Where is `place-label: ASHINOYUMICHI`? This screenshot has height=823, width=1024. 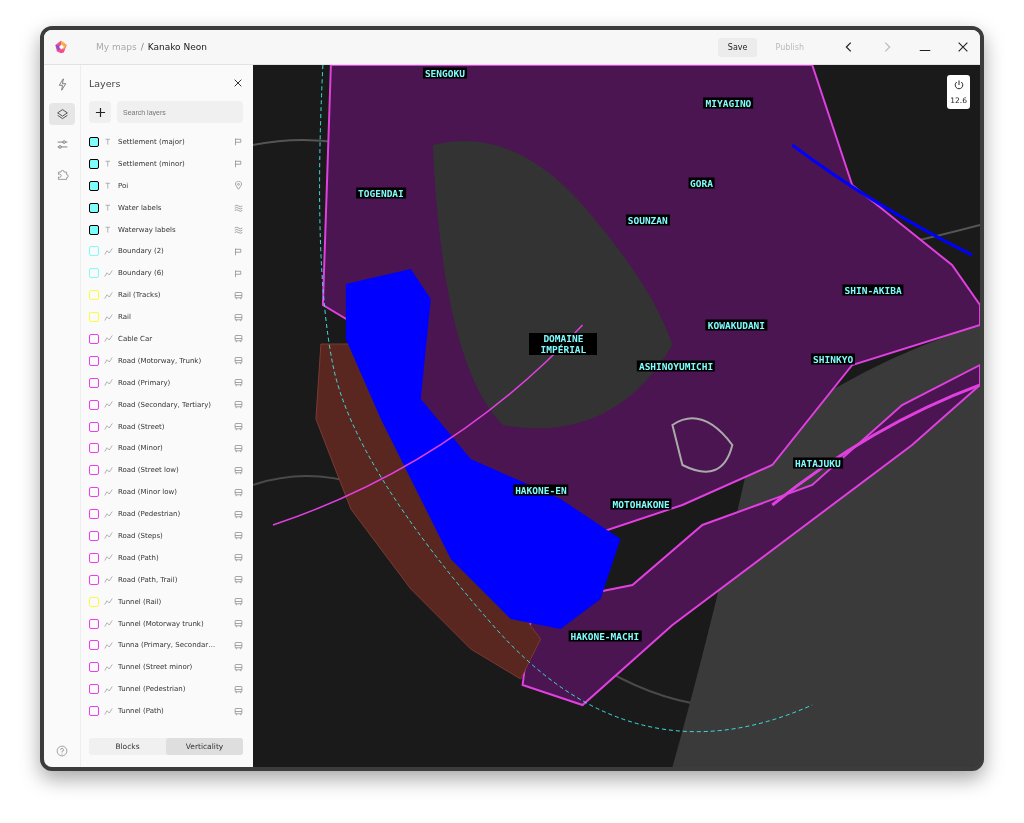
place-label: ASHINOYUMICHI is located at coordinates (676, 366).